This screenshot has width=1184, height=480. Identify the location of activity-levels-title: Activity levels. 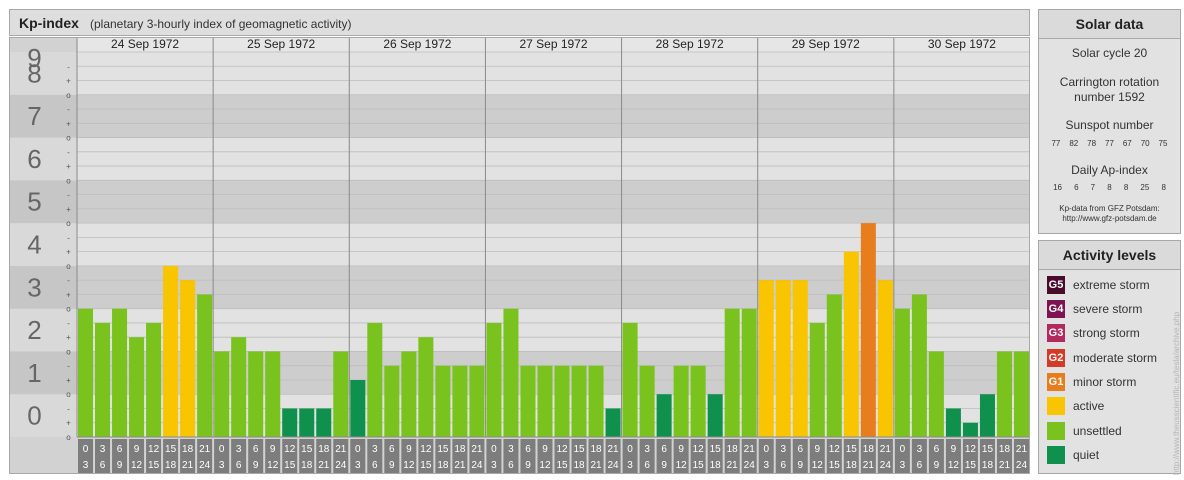
(1109, 255).